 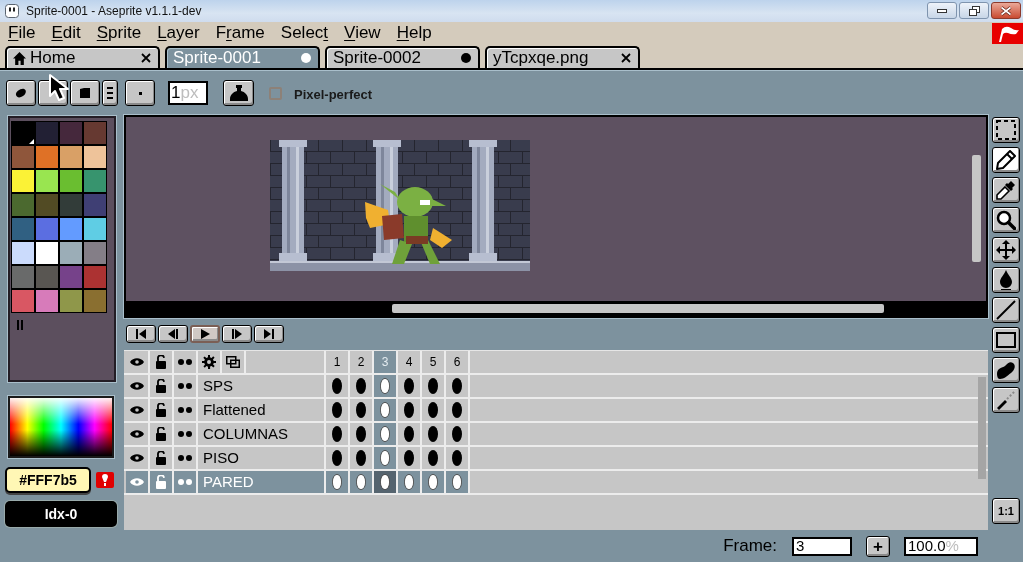 What do you see at coordinates (362, 33) in the screenshot?
I see `menu-item: View` at bounding box center [362, 33].